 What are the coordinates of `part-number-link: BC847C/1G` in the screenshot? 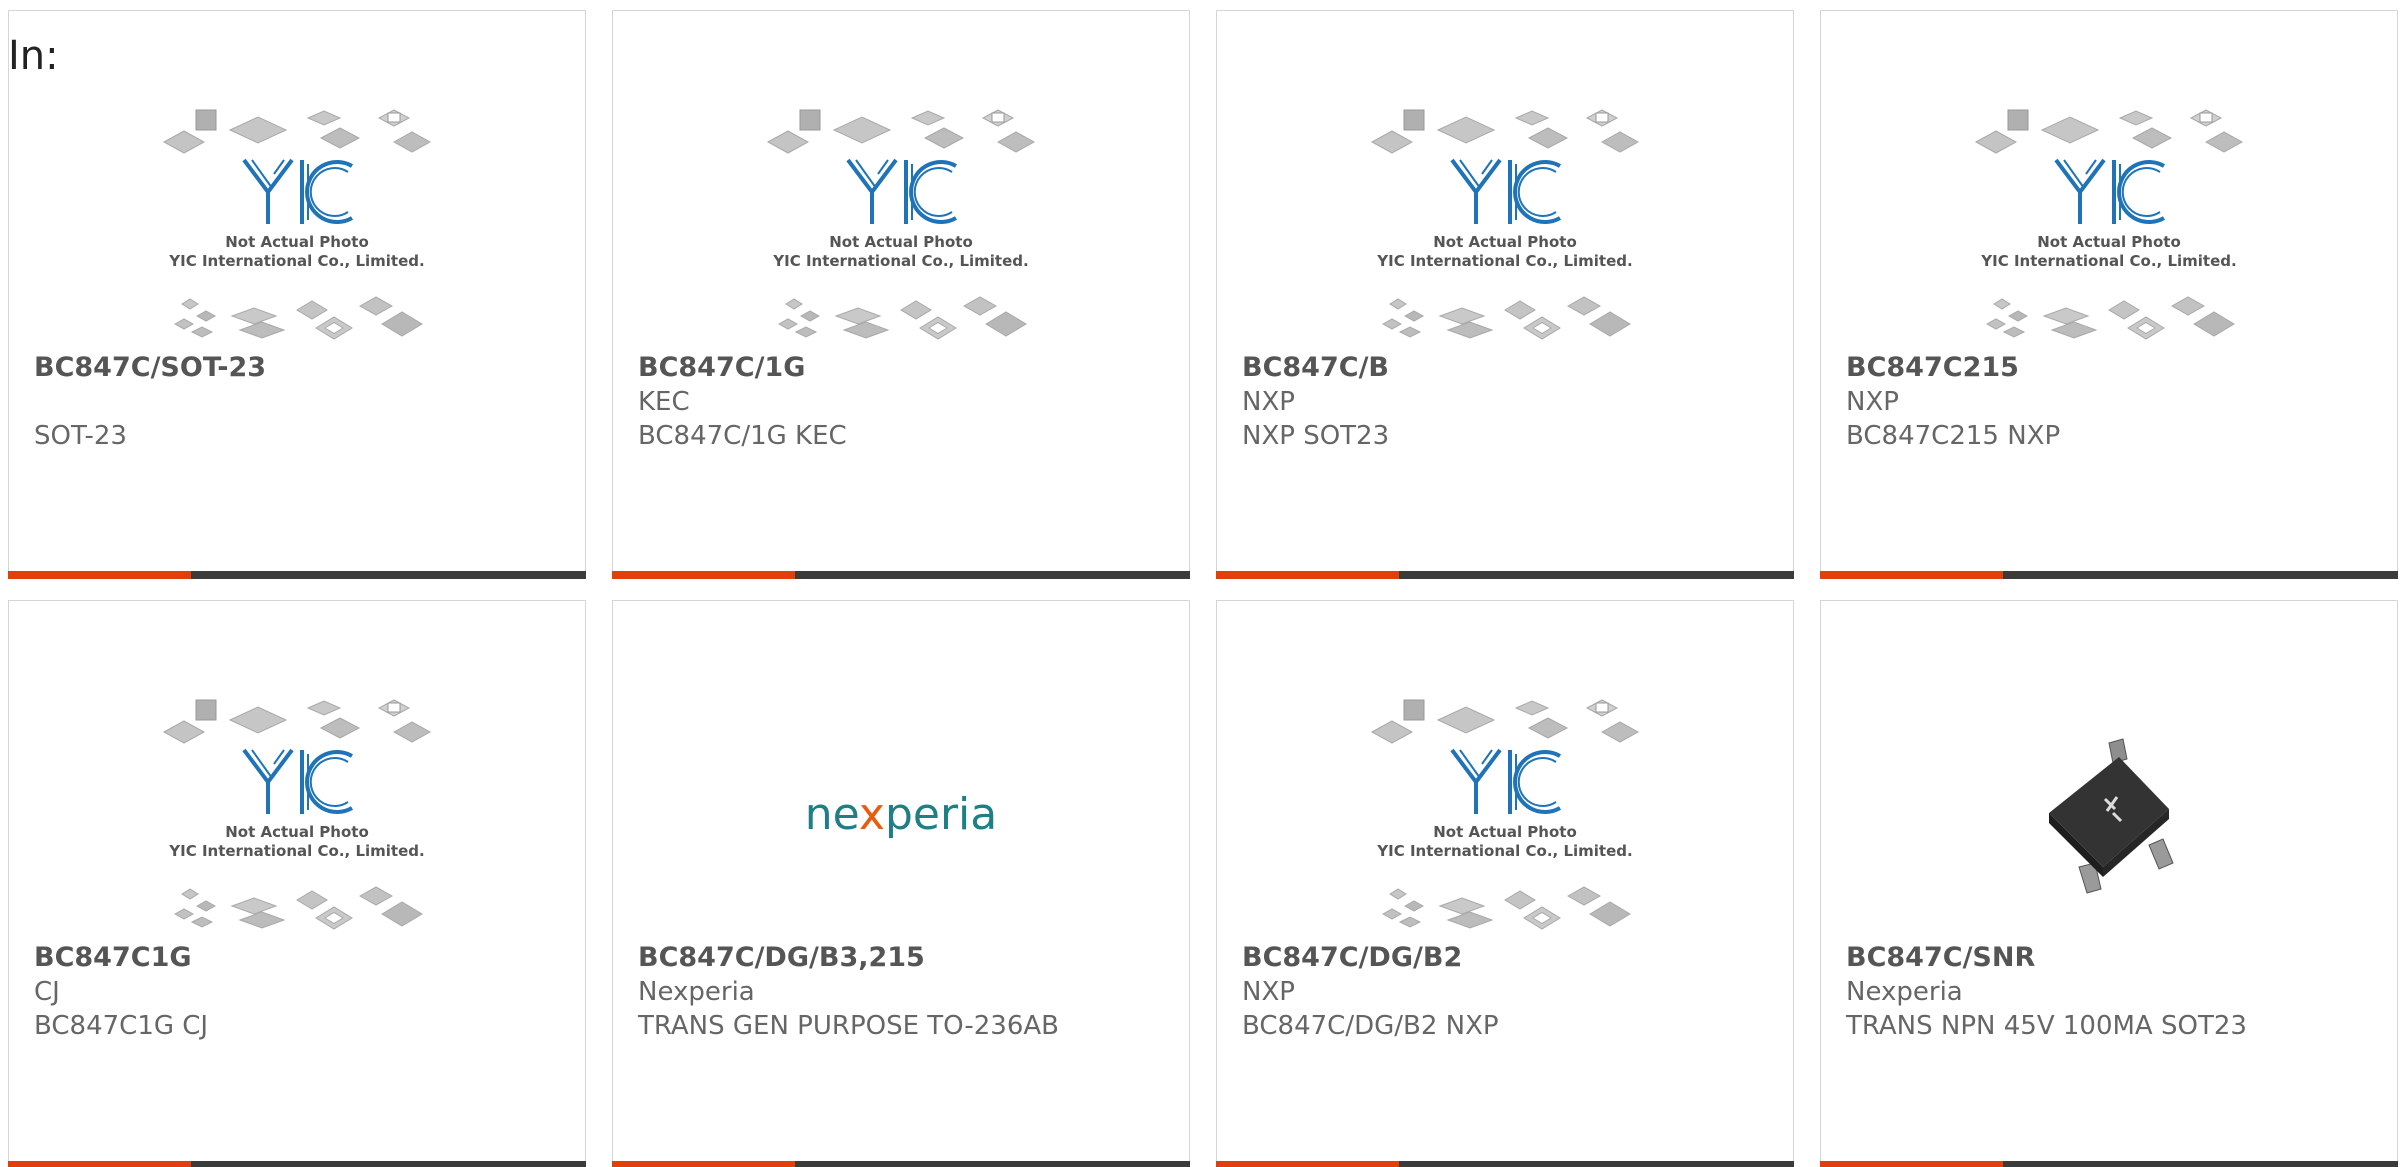 It's located at (908, 368).